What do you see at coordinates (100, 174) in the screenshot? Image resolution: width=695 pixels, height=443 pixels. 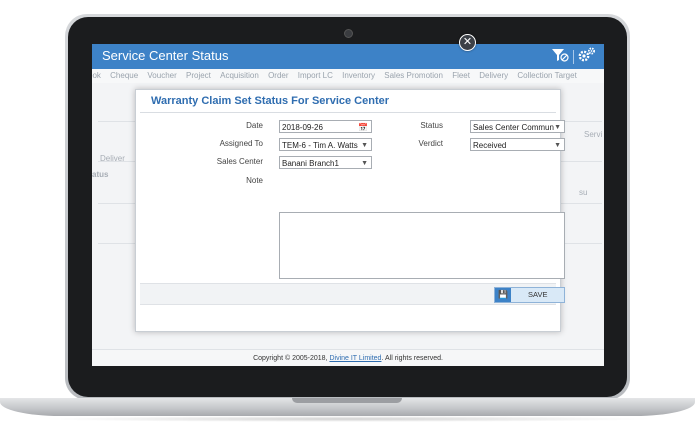 I see `background-label-status: atus` at bounding box center [100, 174].